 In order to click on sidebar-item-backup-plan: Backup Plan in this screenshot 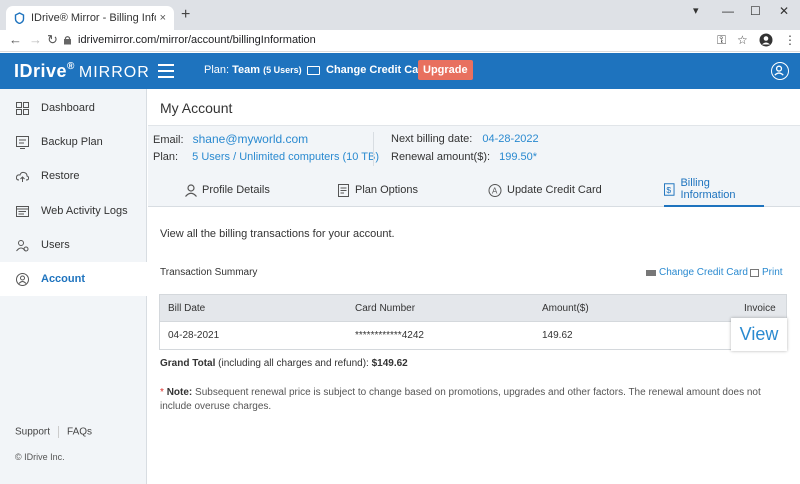, I will do `click(73, 142)`.